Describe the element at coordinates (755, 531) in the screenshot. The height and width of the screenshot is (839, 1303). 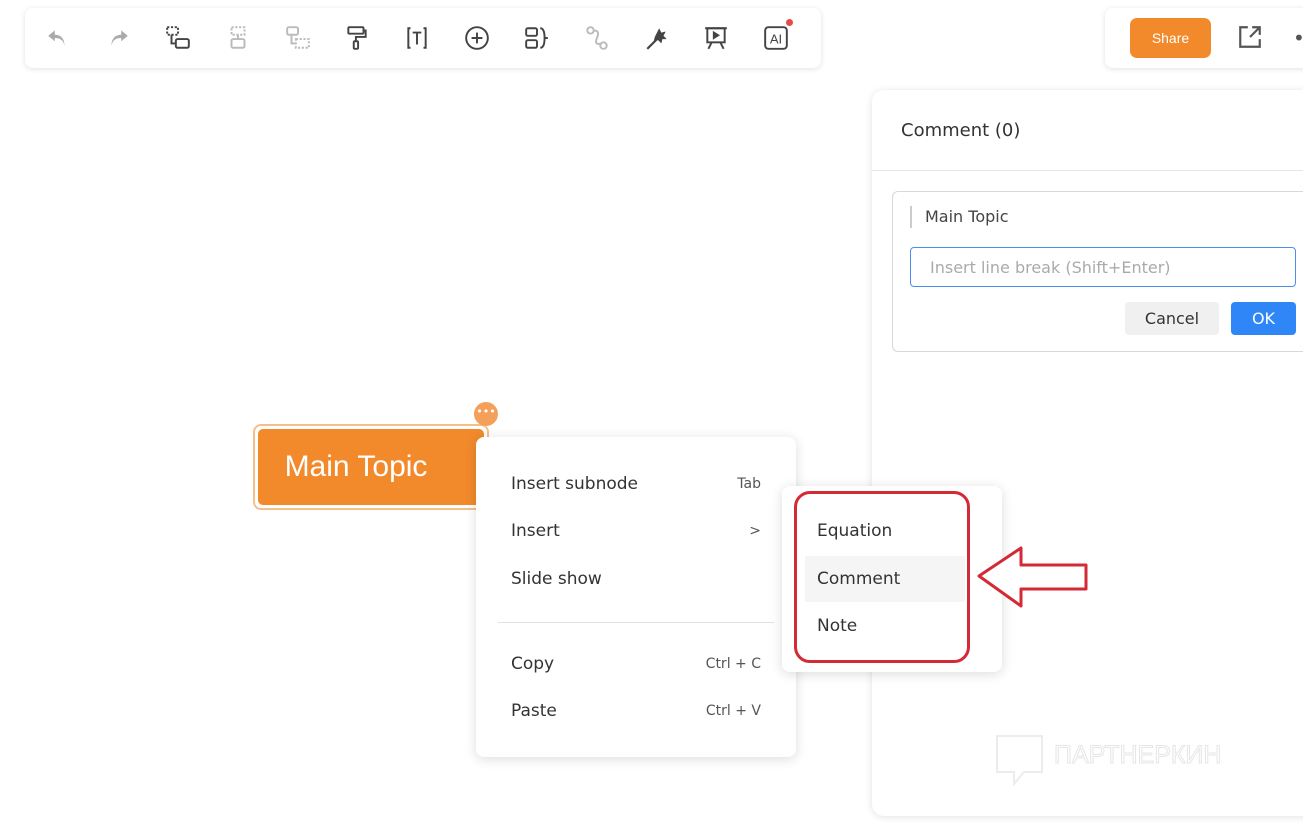
I see `chevron-right-icon: >` at that location.